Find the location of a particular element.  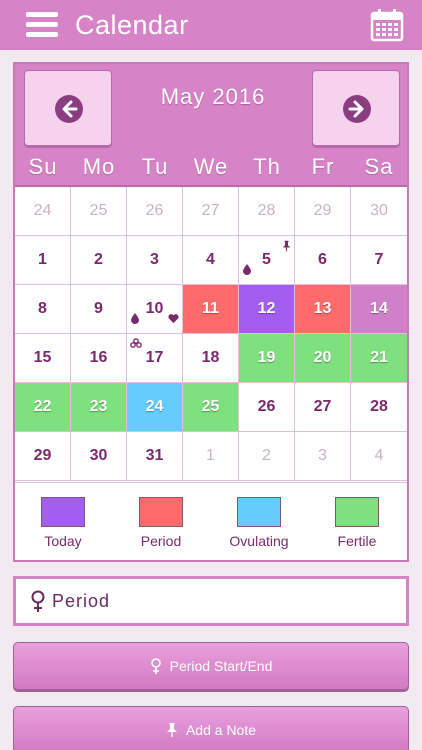

add-note-button: Add a Note is located at coordinates (211, 728).